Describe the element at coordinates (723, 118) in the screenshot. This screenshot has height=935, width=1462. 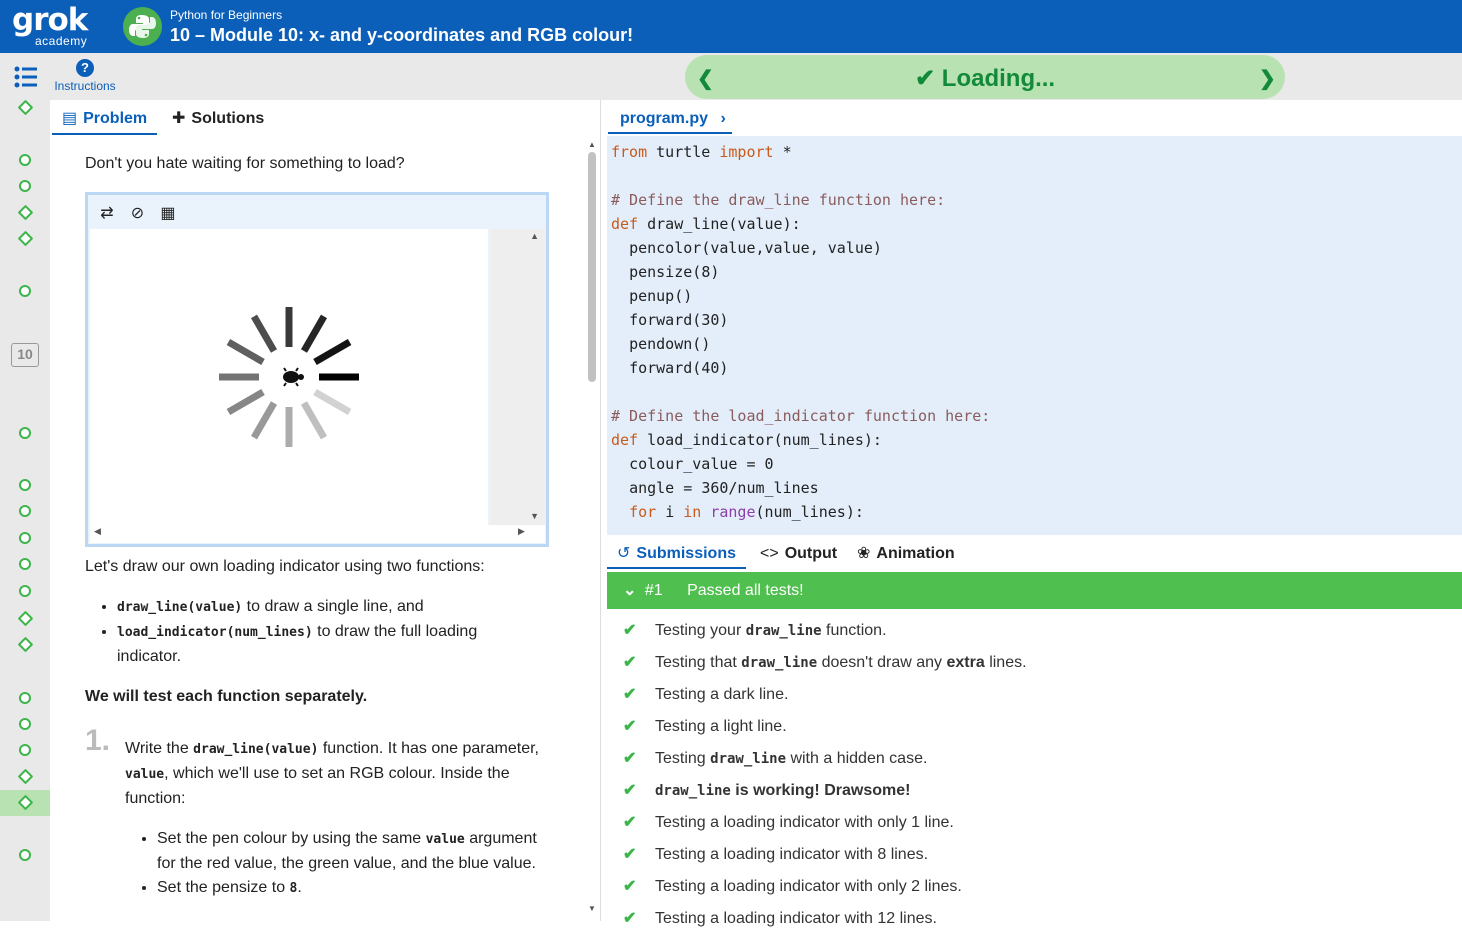
I see `chevron-right-icon: ›` at that location.